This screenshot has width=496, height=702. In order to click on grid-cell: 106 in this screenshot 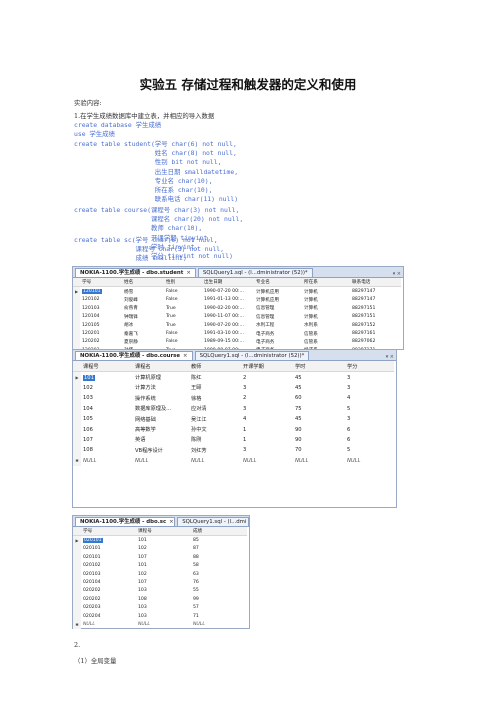, I will do `click(107, 429)`.